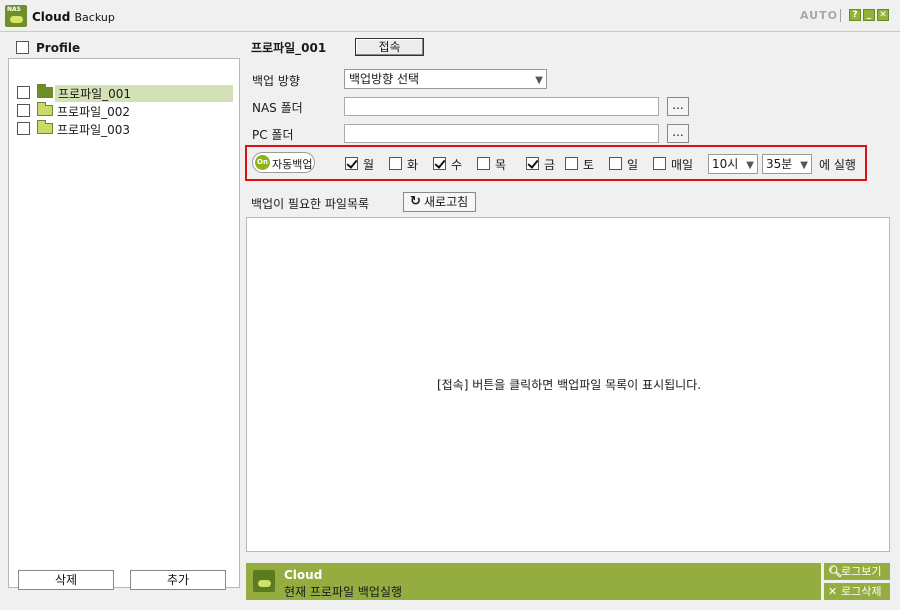 This screenshot has height=610, width=900. What do you see at coordinates (144, 93) in the screenshot?
I see `profile-item-label: 프로파일_001` at bounding box center [144, 93].